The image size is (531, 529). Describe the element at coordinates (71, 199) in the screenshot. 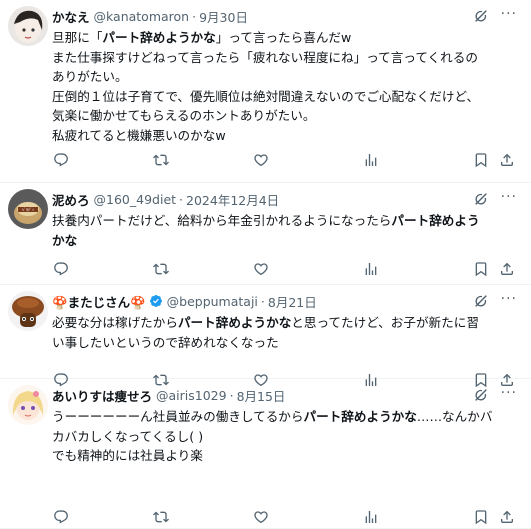

I see `display-name: 泥めろ` at that location.